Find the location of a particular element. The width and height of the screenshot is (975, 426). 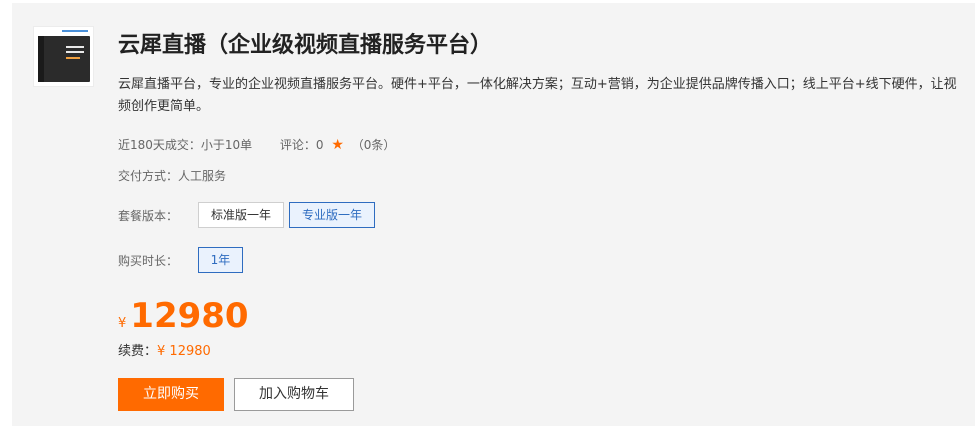

reviews-count: （0条） is located at coordinates (373, 145).